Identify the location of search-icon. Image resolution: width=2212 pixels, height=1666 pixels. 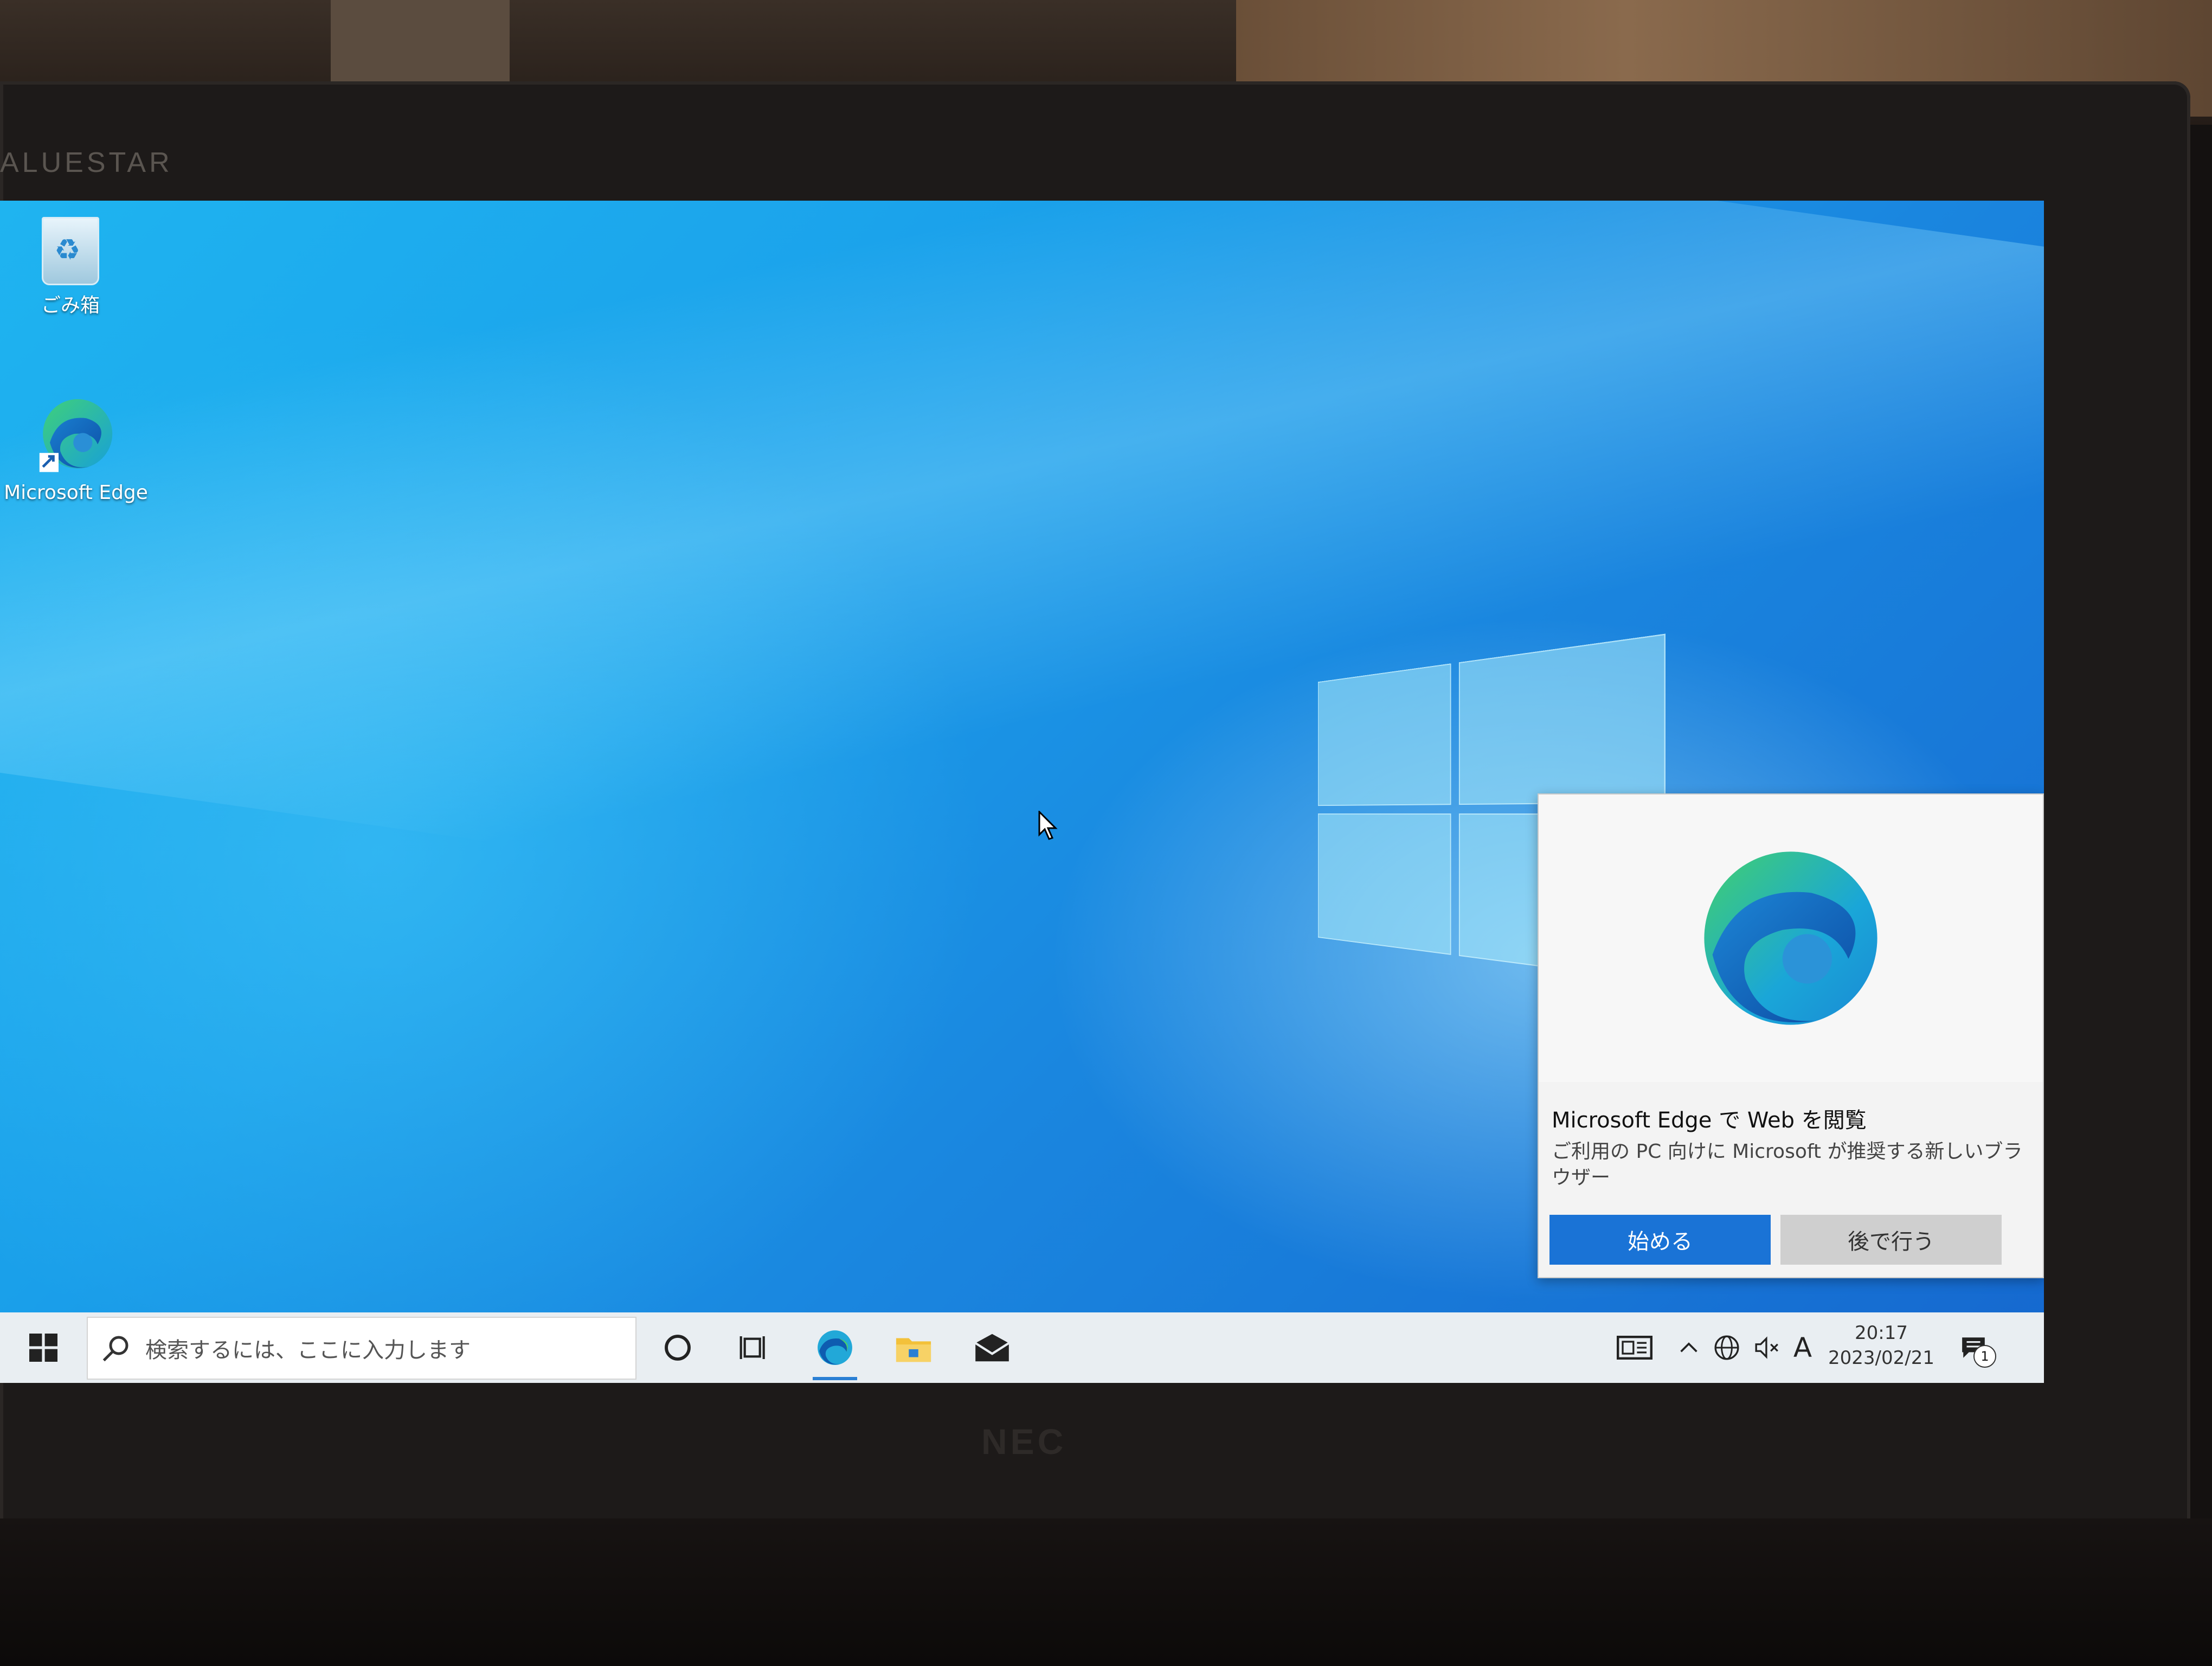
(115, 1349).